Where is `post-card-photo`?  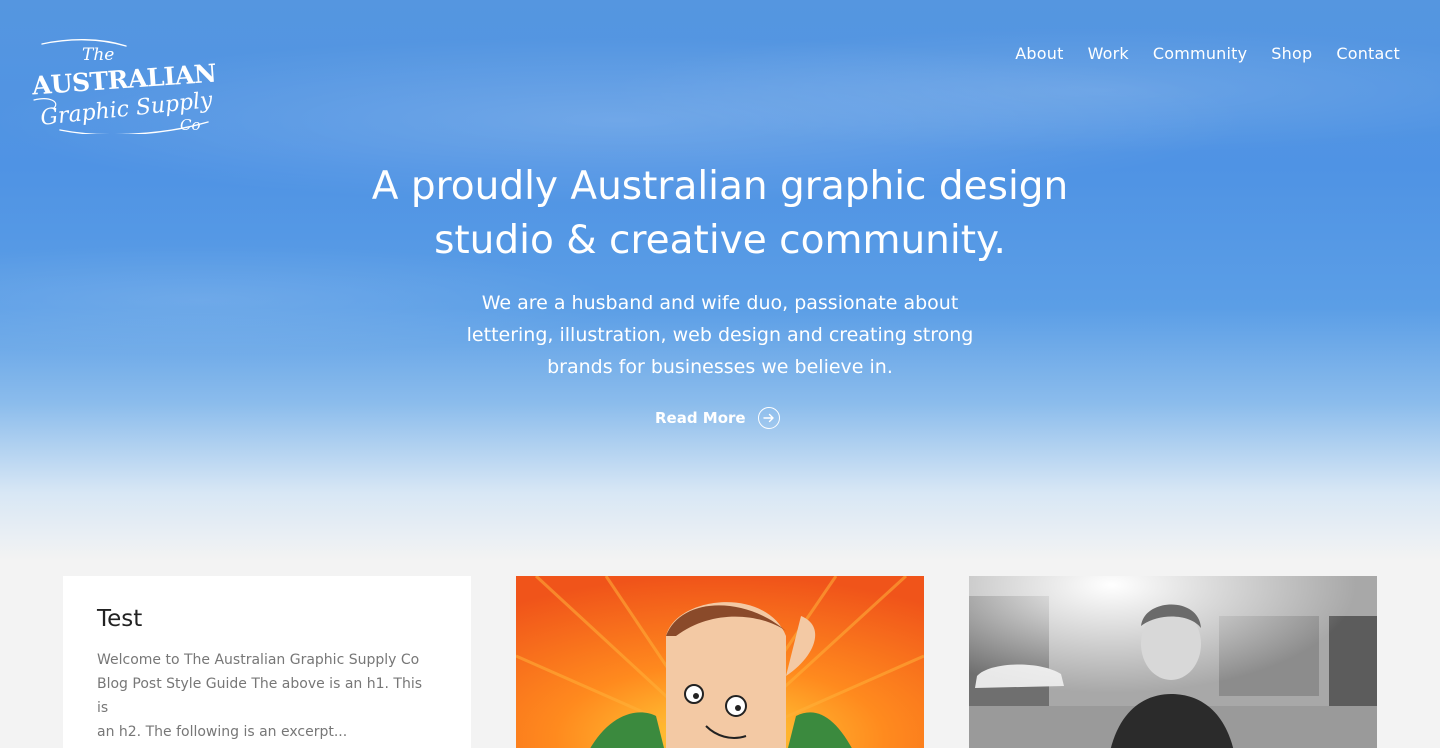 post-card-photo is located at coordinates (1173, 662).